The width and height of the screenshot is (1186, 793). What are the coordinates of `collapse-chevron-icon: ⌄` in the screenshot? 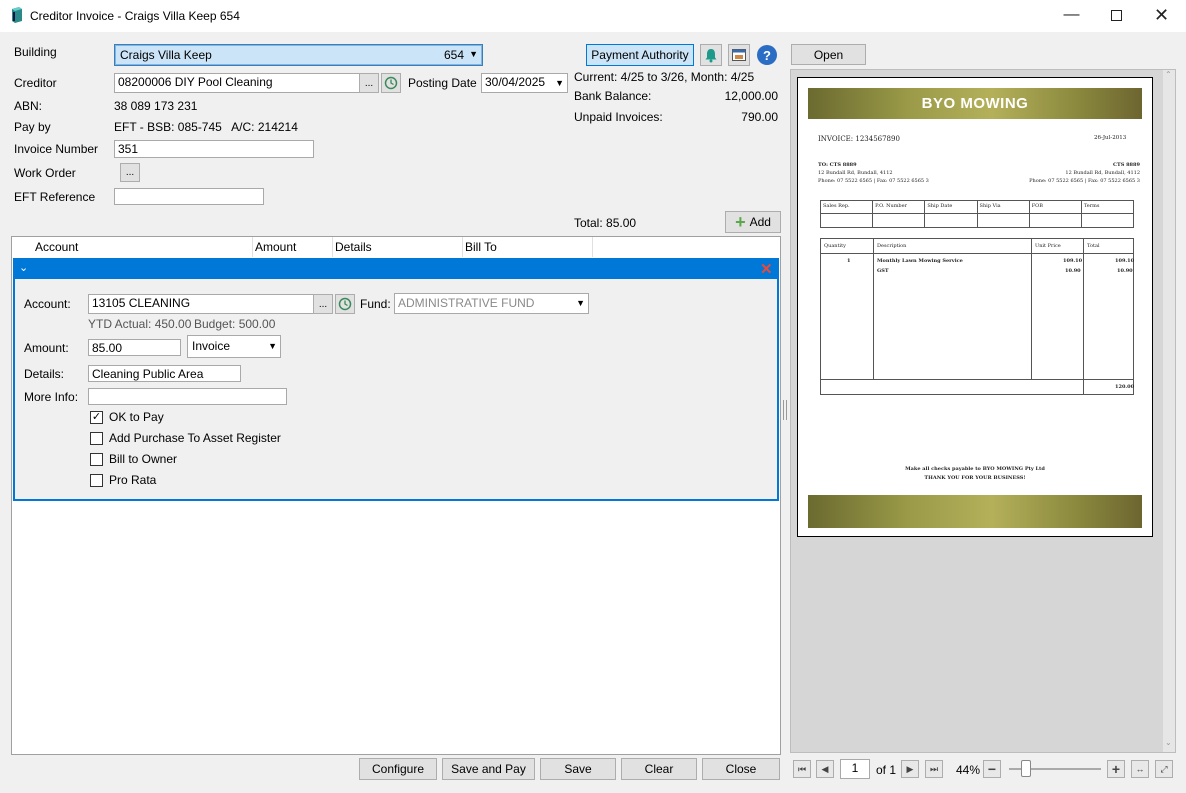 It's located at (23, 267).